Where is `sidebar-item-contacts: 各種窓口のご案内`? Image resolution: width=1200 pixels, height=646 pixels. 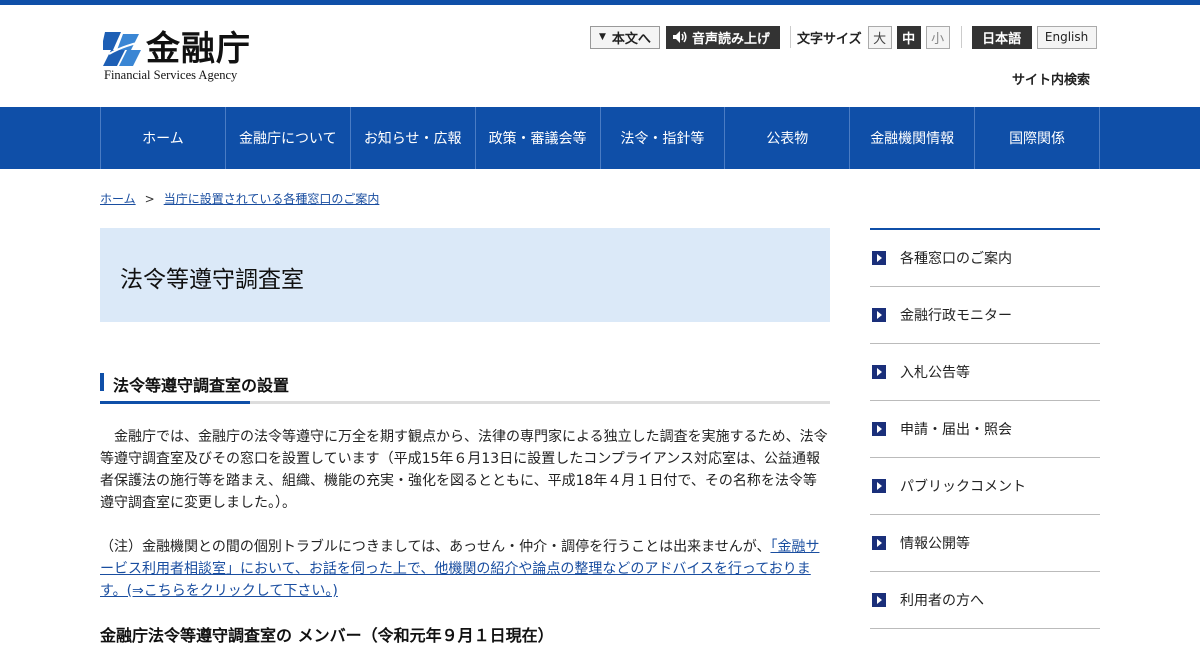 sidebar-item-contacts: 各種窓口のご案内 is located at coordinates (985, 258).